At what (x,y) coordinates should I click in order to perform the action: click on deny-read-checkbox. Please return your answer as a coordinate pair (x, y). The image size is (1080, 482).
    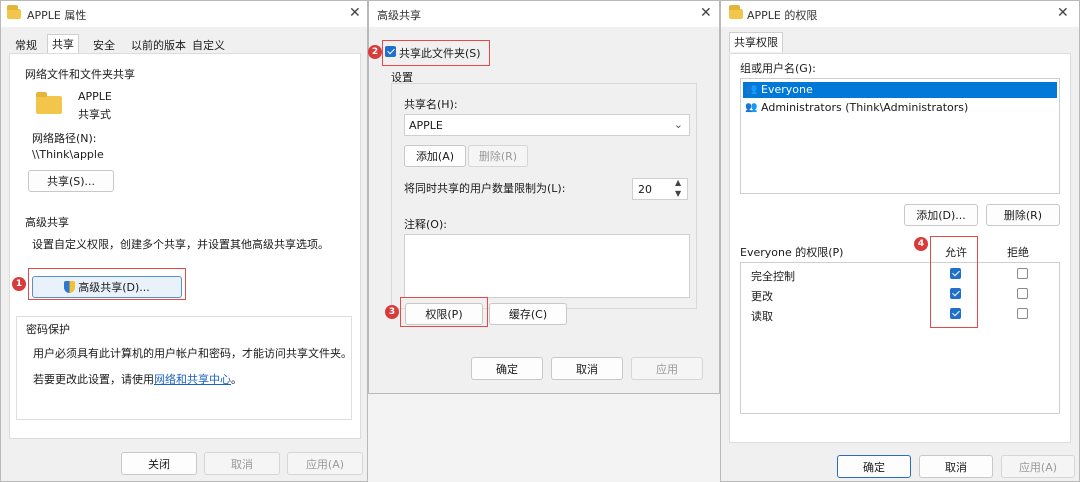
    Looking at the image, I should click on (1022, 313).